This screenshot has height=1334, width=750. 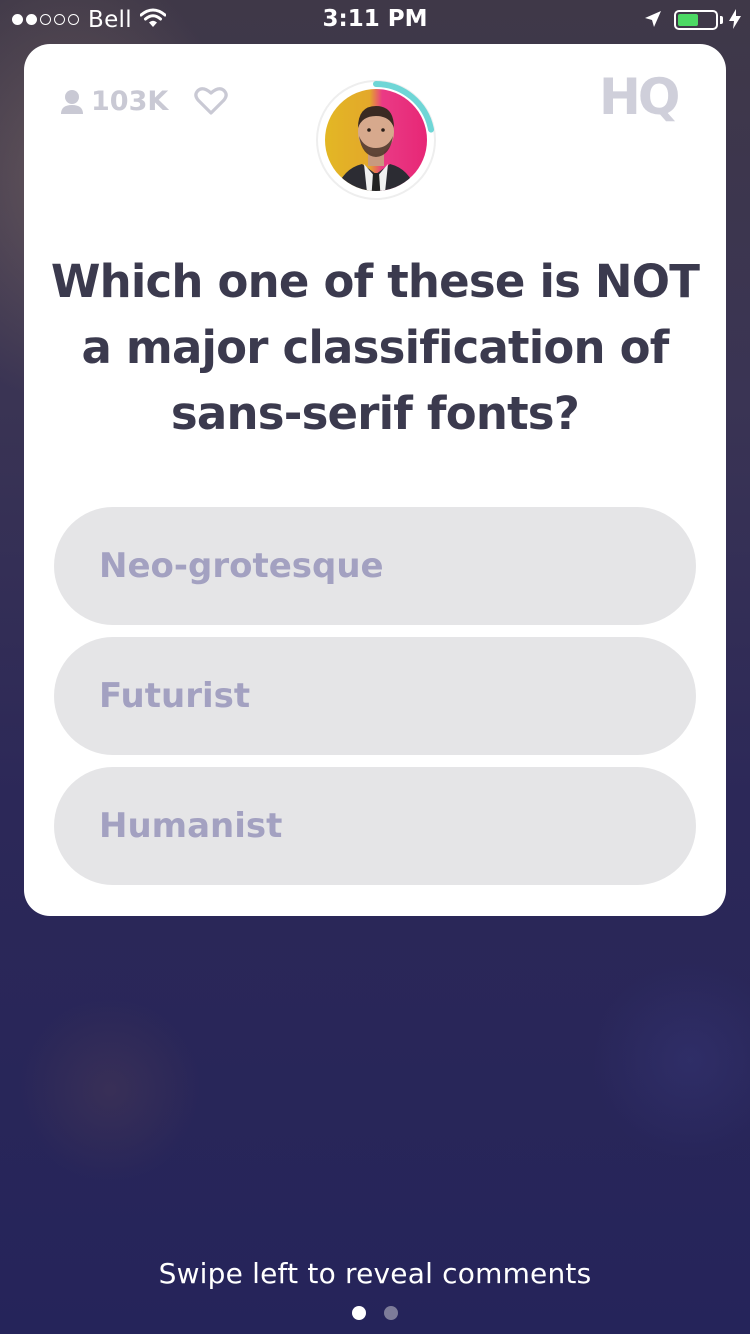 What do you see at coordinates (721, 20) in the screenshot?
I see `battery-tip` at bounding box center [721, 20].